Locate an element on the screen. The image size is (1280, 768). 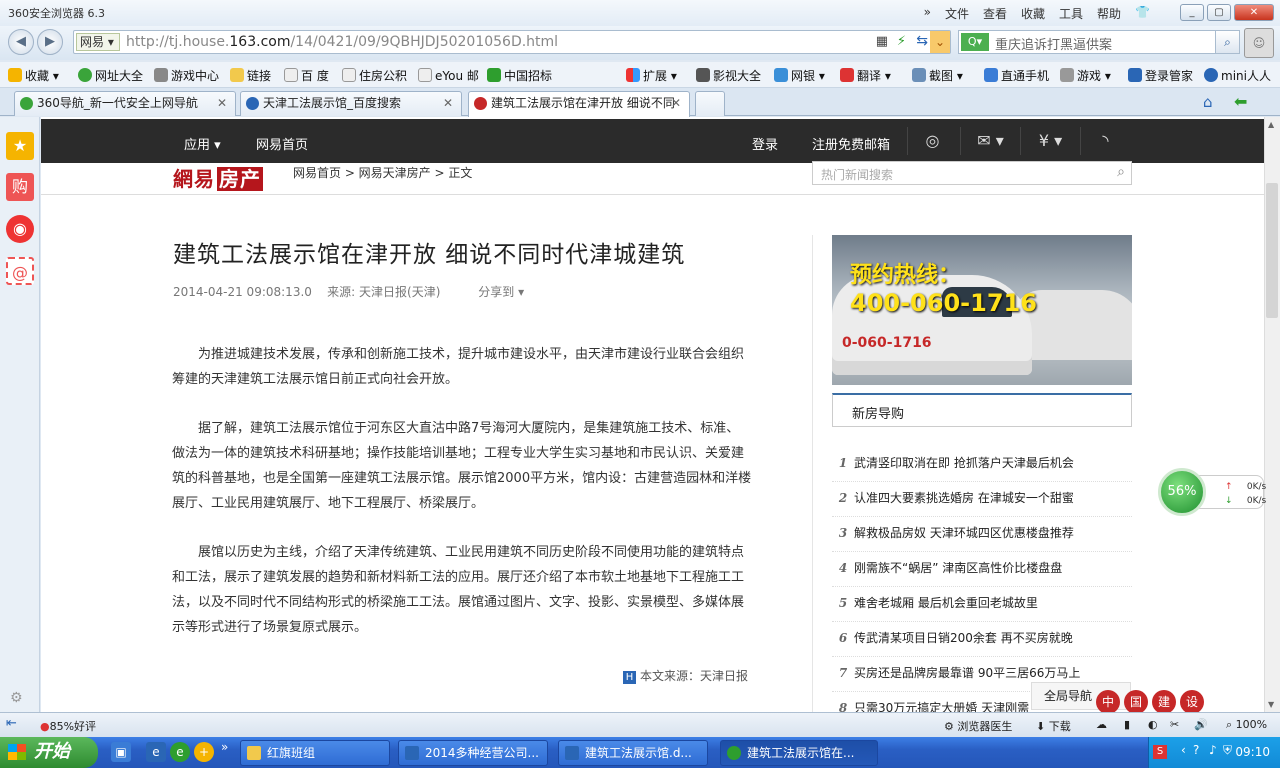
back-button: ◀ is located at coordinates (21, 42).